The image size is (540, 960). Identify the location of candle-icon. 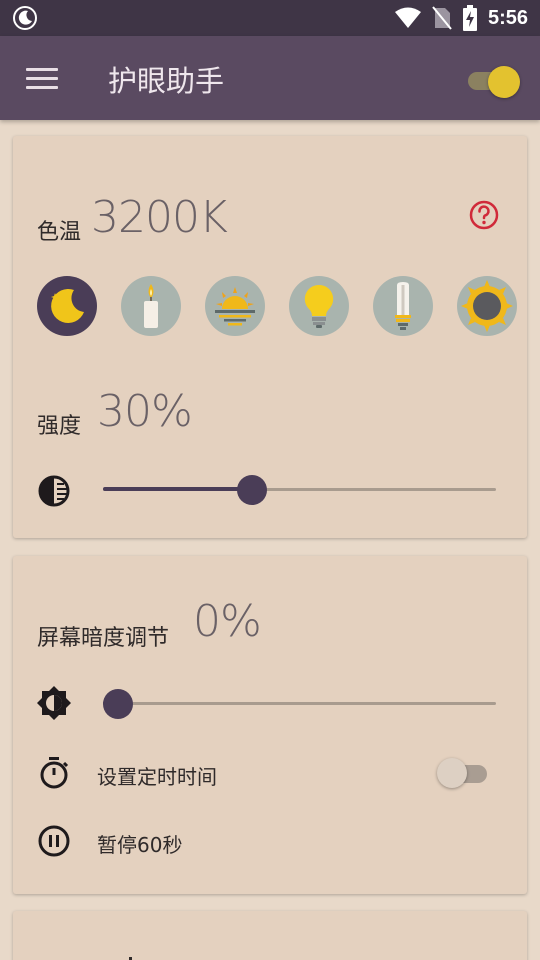
(151, 306).